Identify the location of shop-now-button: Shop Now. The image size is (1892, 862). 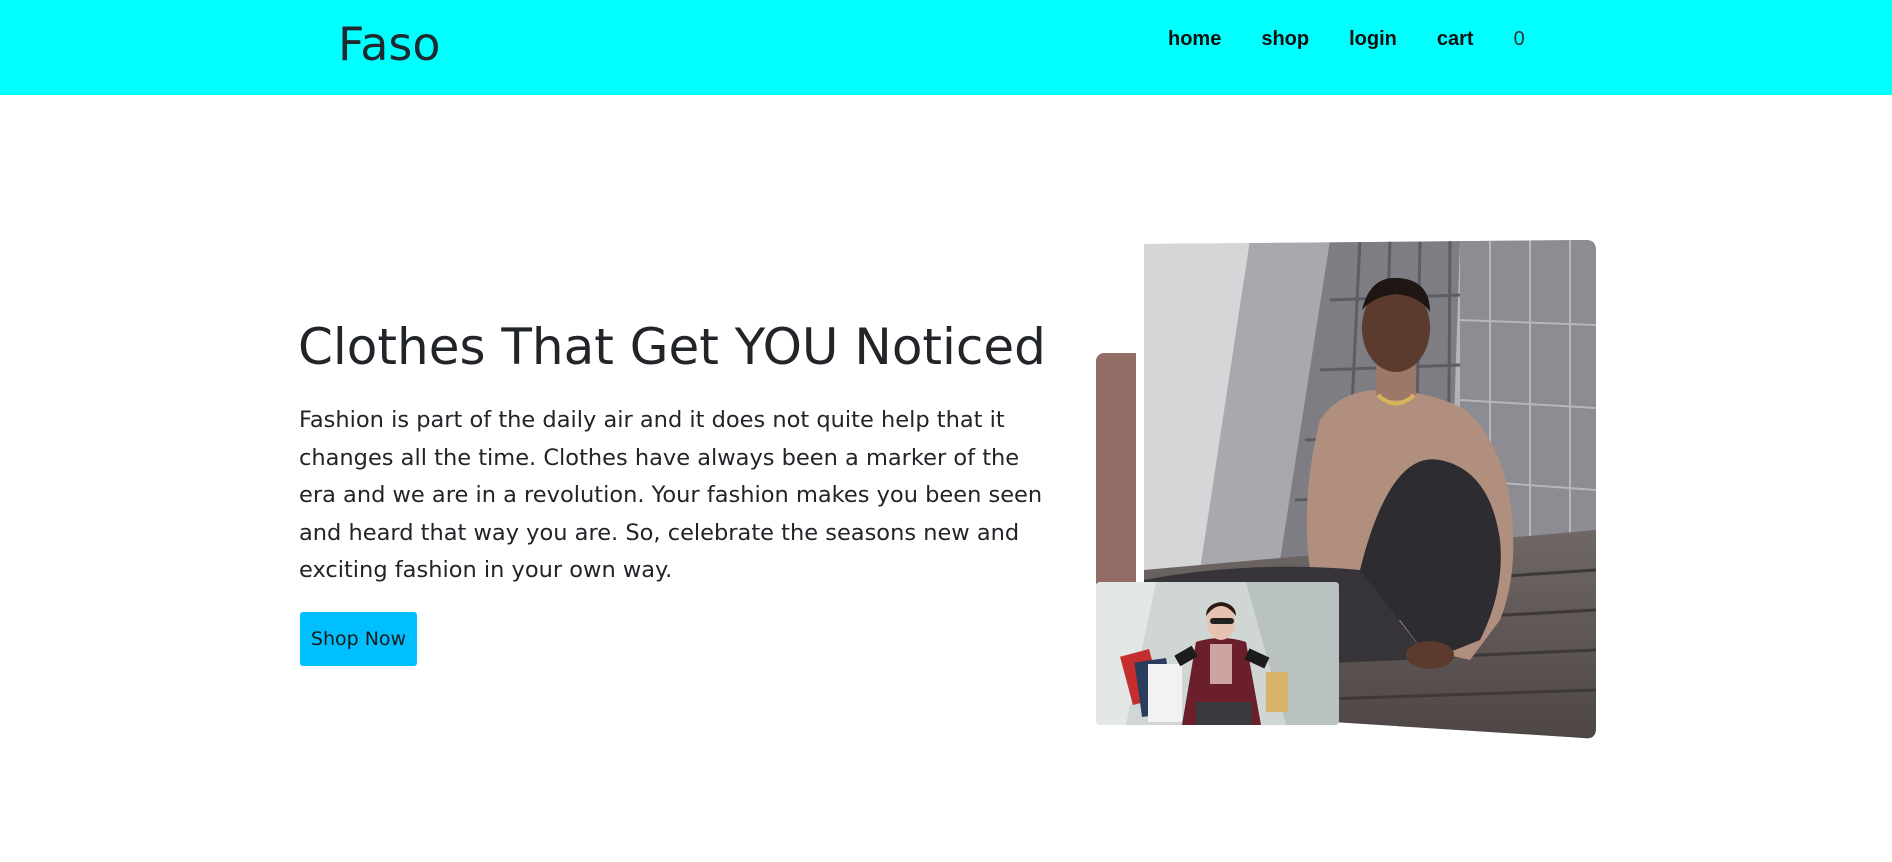
(358, 639).